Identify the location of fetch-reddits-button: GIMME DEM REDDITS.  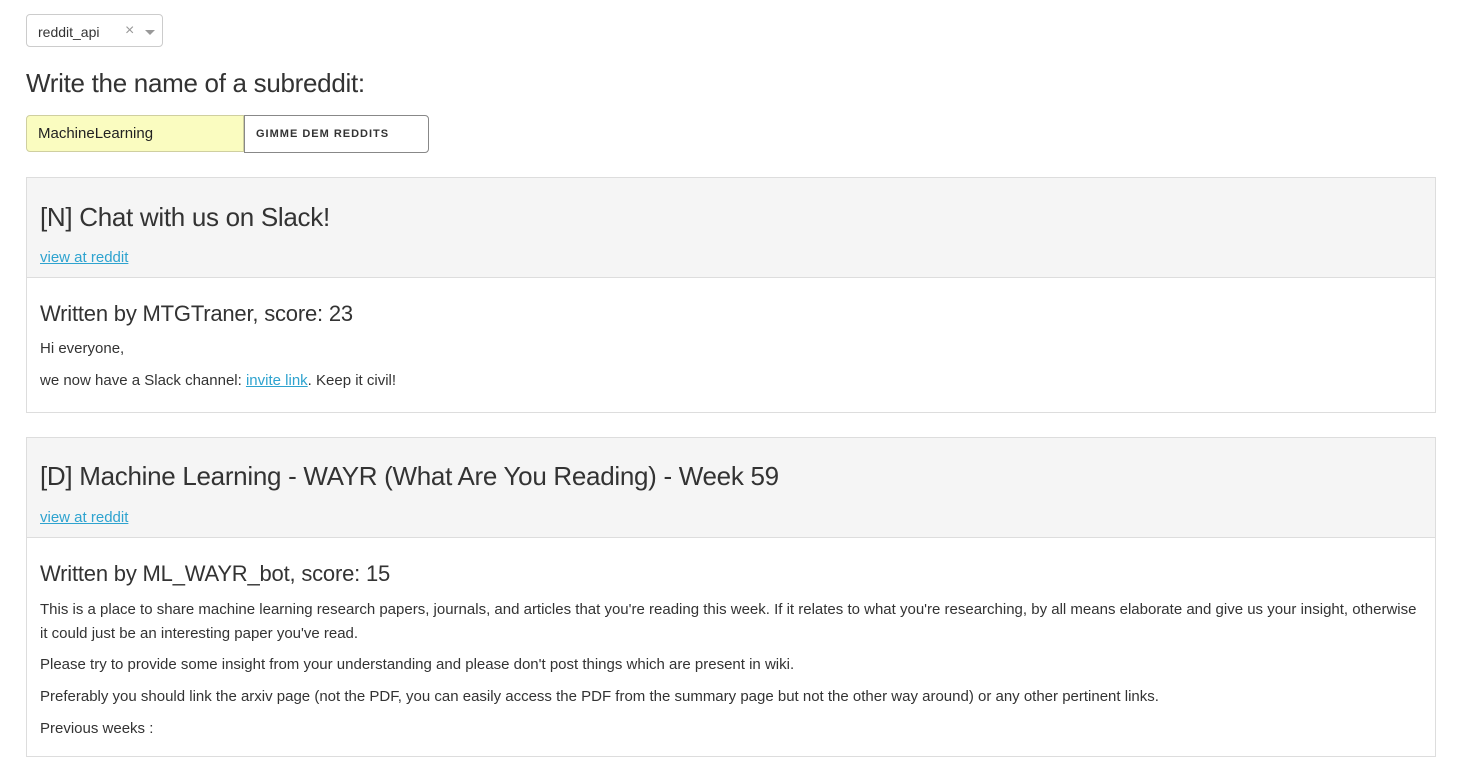
(336, 134).